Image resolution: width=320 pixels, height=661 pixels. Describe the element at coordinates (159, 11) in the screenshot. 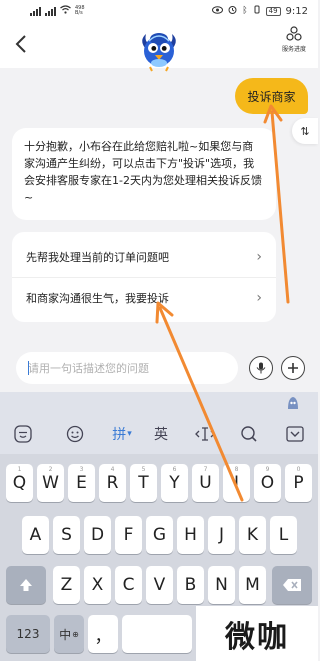

I see `status-bar: 498 B/s ᛒ 49 9:12` at that location.